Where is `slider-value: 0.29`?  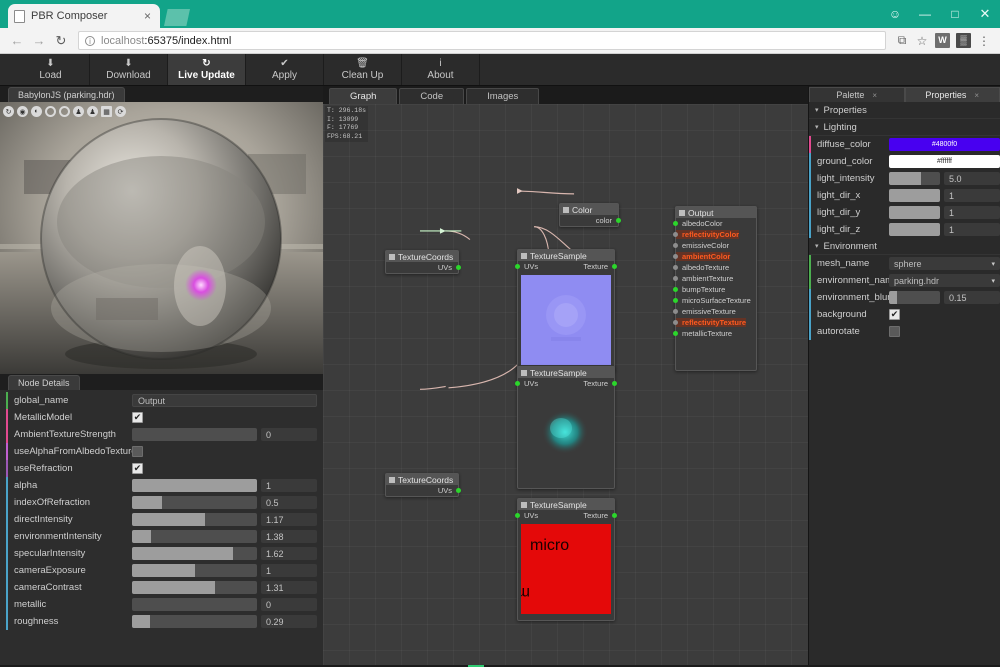
slider-value: 0.29 is located at coordinates (289, 621).